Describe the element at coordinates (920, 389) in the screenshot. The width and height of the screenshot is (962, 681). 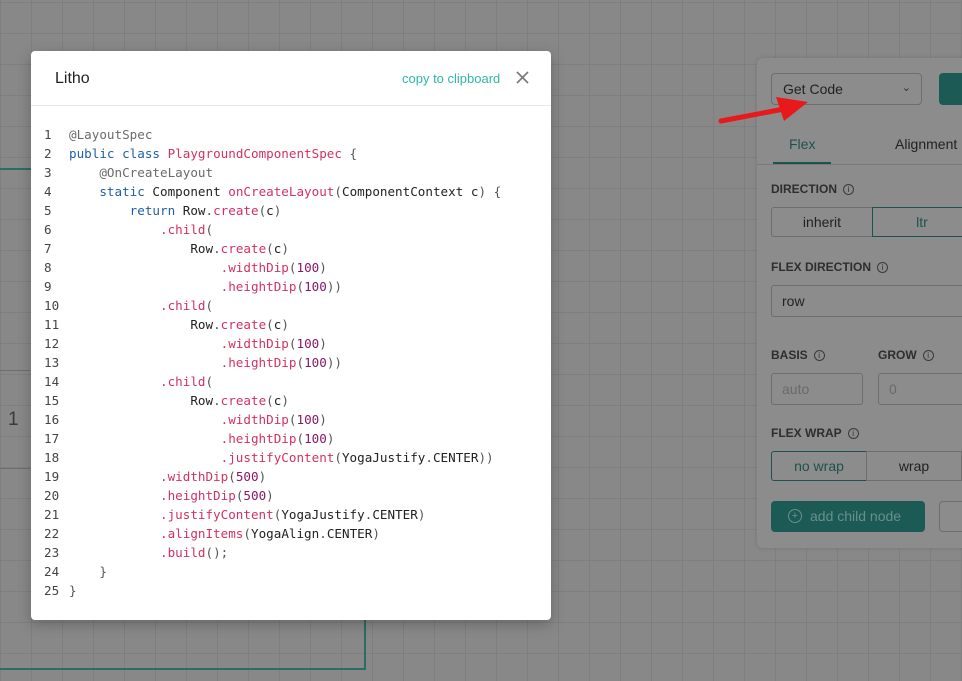
I see `grow-input: 0` at that location.